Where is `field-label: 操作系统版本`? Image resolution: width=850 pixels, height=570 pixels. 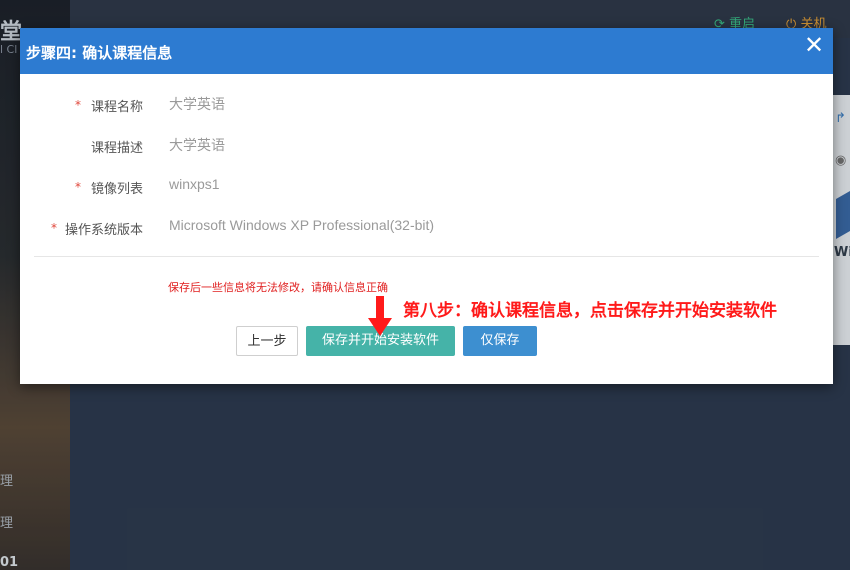 field-label: 操作系统版本 is located at coordinates (103, 230).